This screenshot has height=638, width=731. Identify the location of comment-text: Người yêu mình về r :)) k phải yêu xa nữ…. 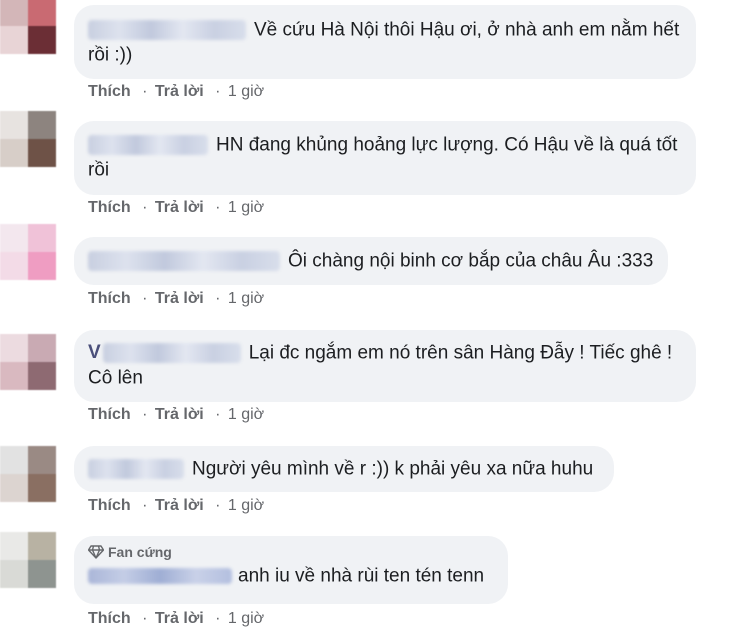
(393, 469).